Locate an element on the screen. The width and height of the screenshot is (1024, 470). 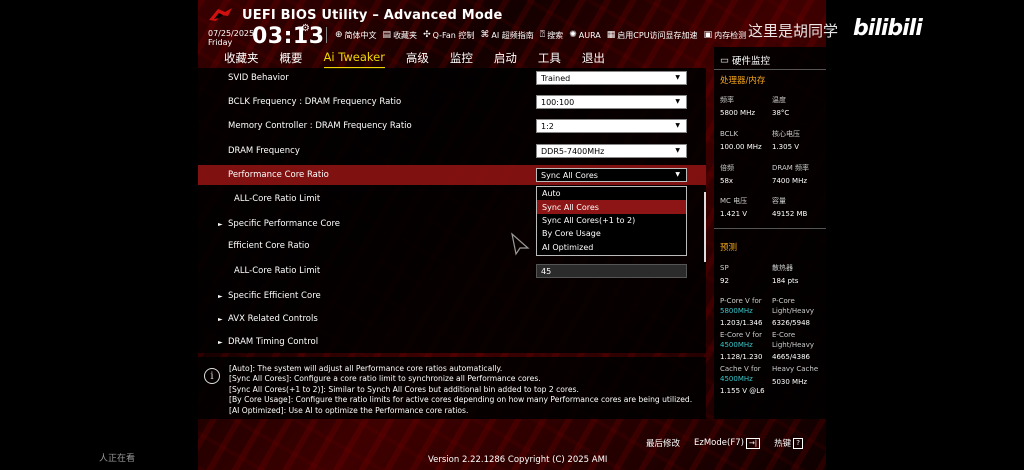
toolbar-search: ⍰ 搜索 is located at coordinates (551, 35).